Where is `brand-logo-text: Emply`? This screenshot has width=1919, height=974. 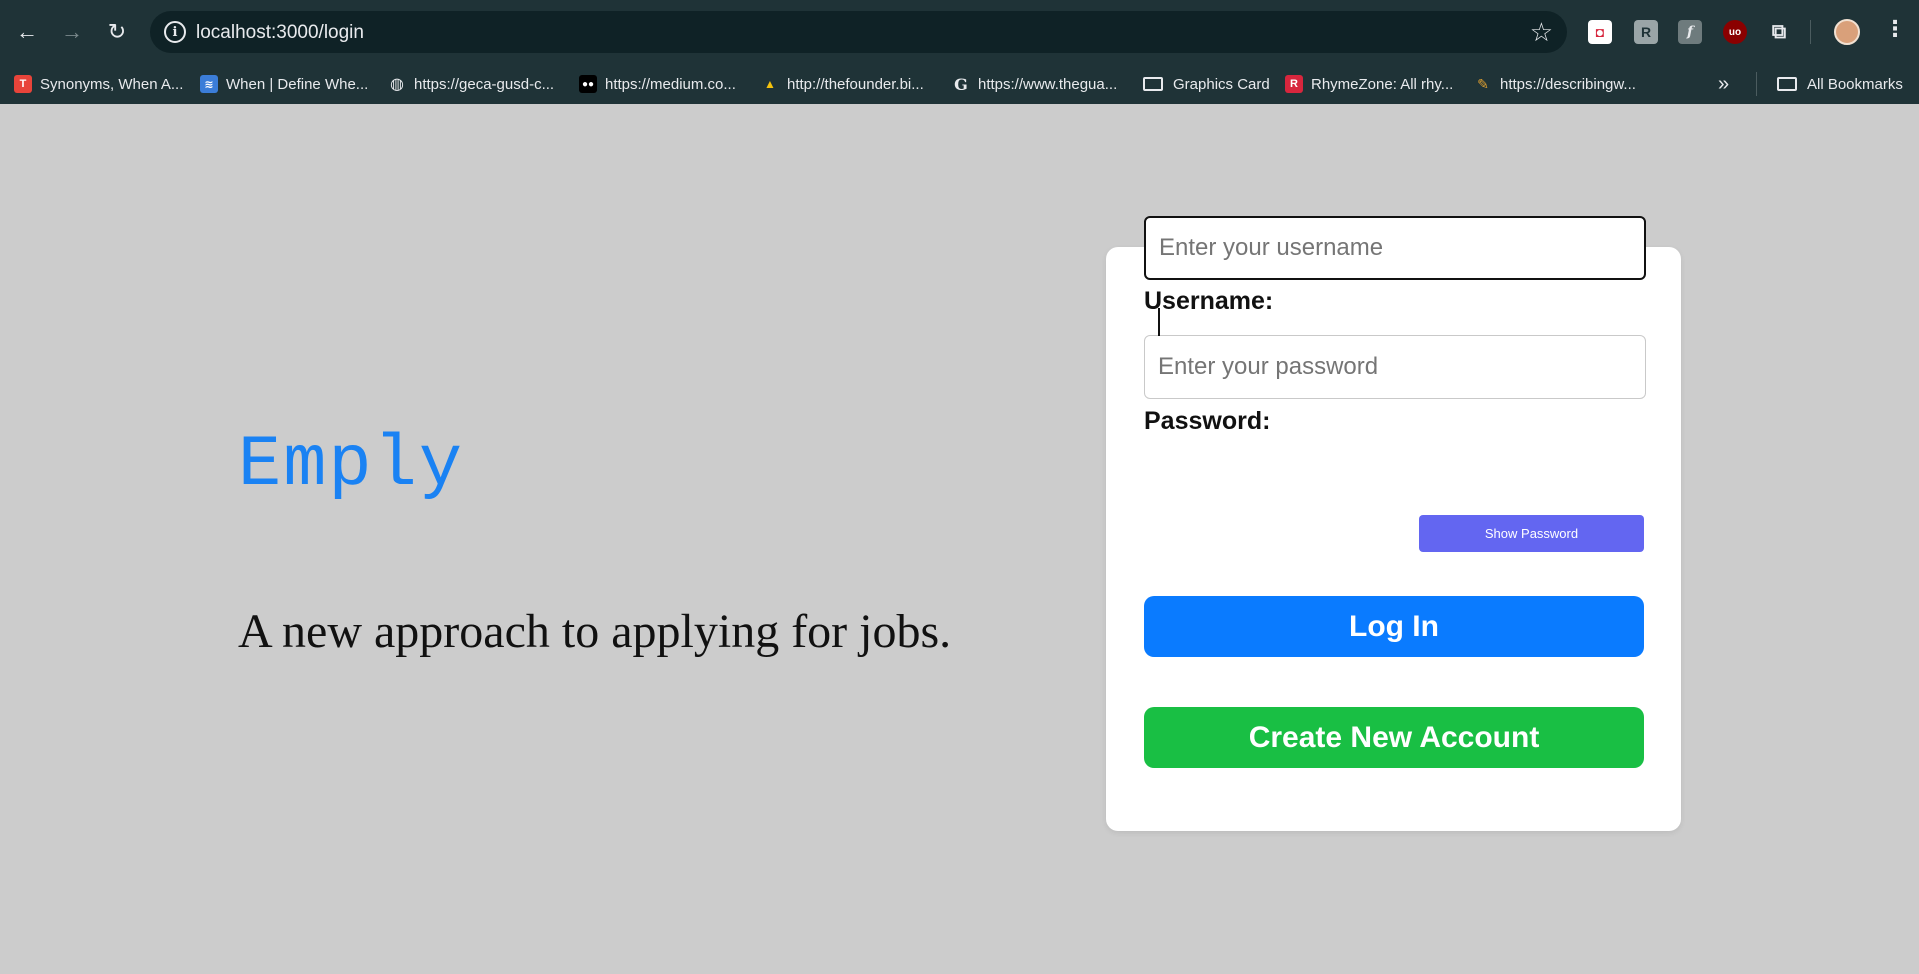
brand-logo-text: Emply is located at coordinates (351, 465).